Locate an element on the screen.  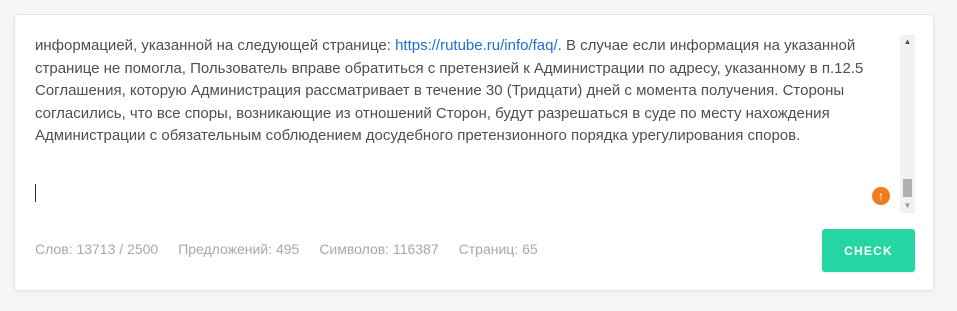
check-button: CHECK is located at coordinates (868, 250).